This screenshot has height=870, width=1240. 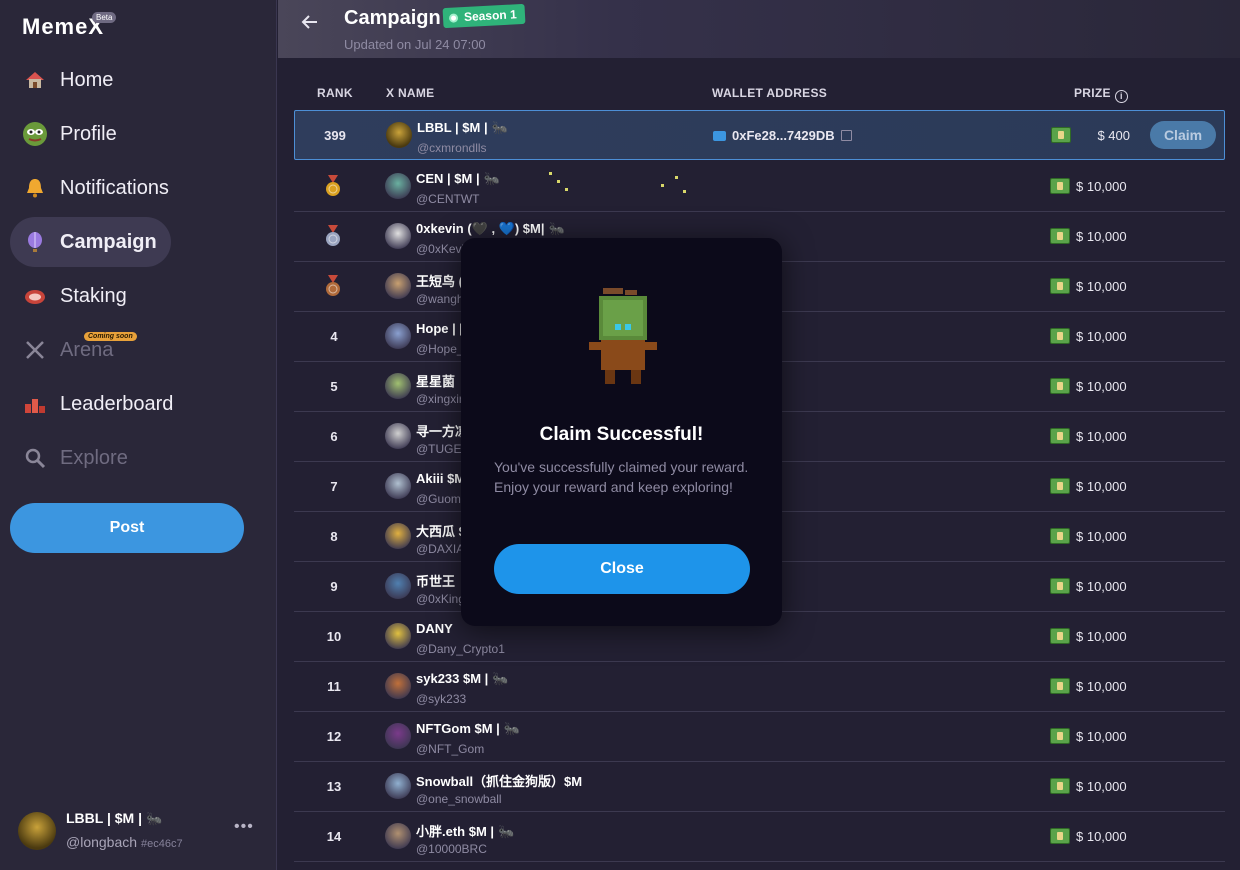 What do you see at coordinates (458, 178) in the screenshot?
I see `x-name: CEN | $M | 🐜` at bounding box center [458, 178].